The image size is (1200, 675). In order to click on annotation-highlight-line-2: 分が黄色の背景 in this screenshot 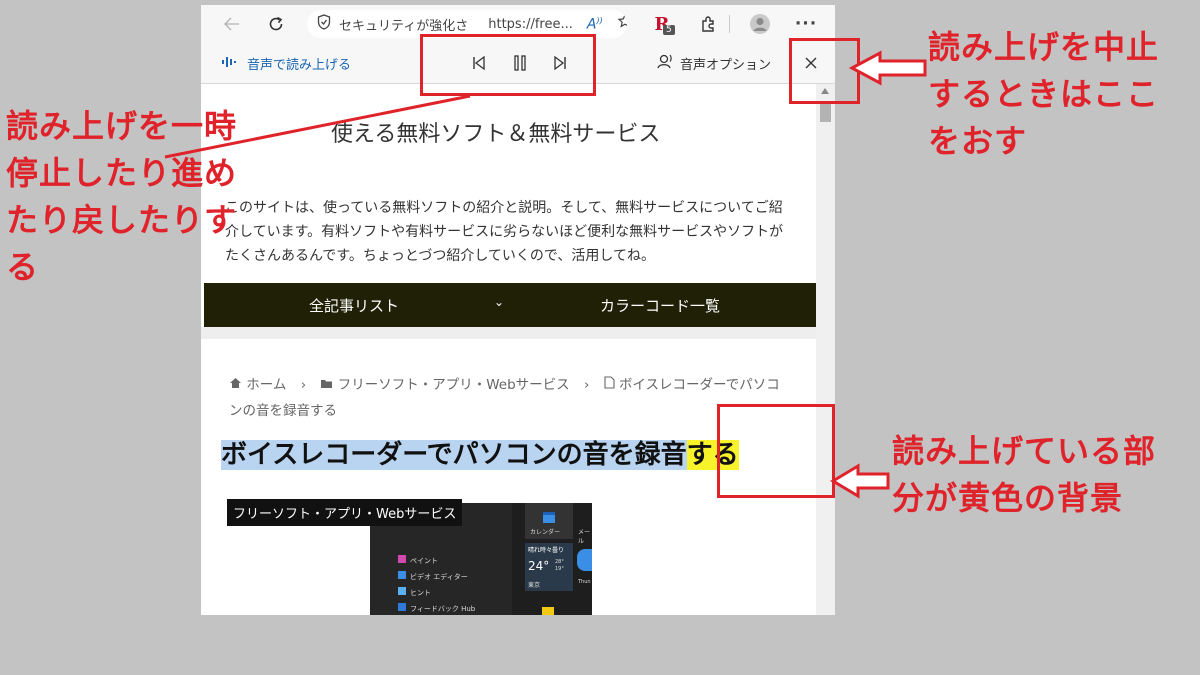, I will do `click(1008, 498)`.